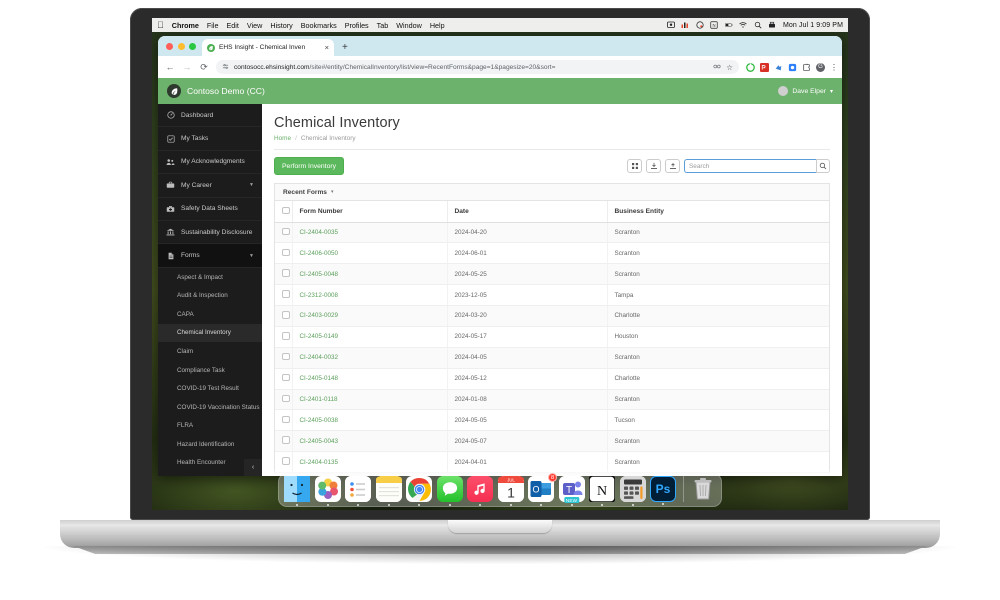  What do you see at coordinates (210, 426) in the screenshot?
I see `sidebar-subitem-flra: FLRA` at bounding box center [210, 426].